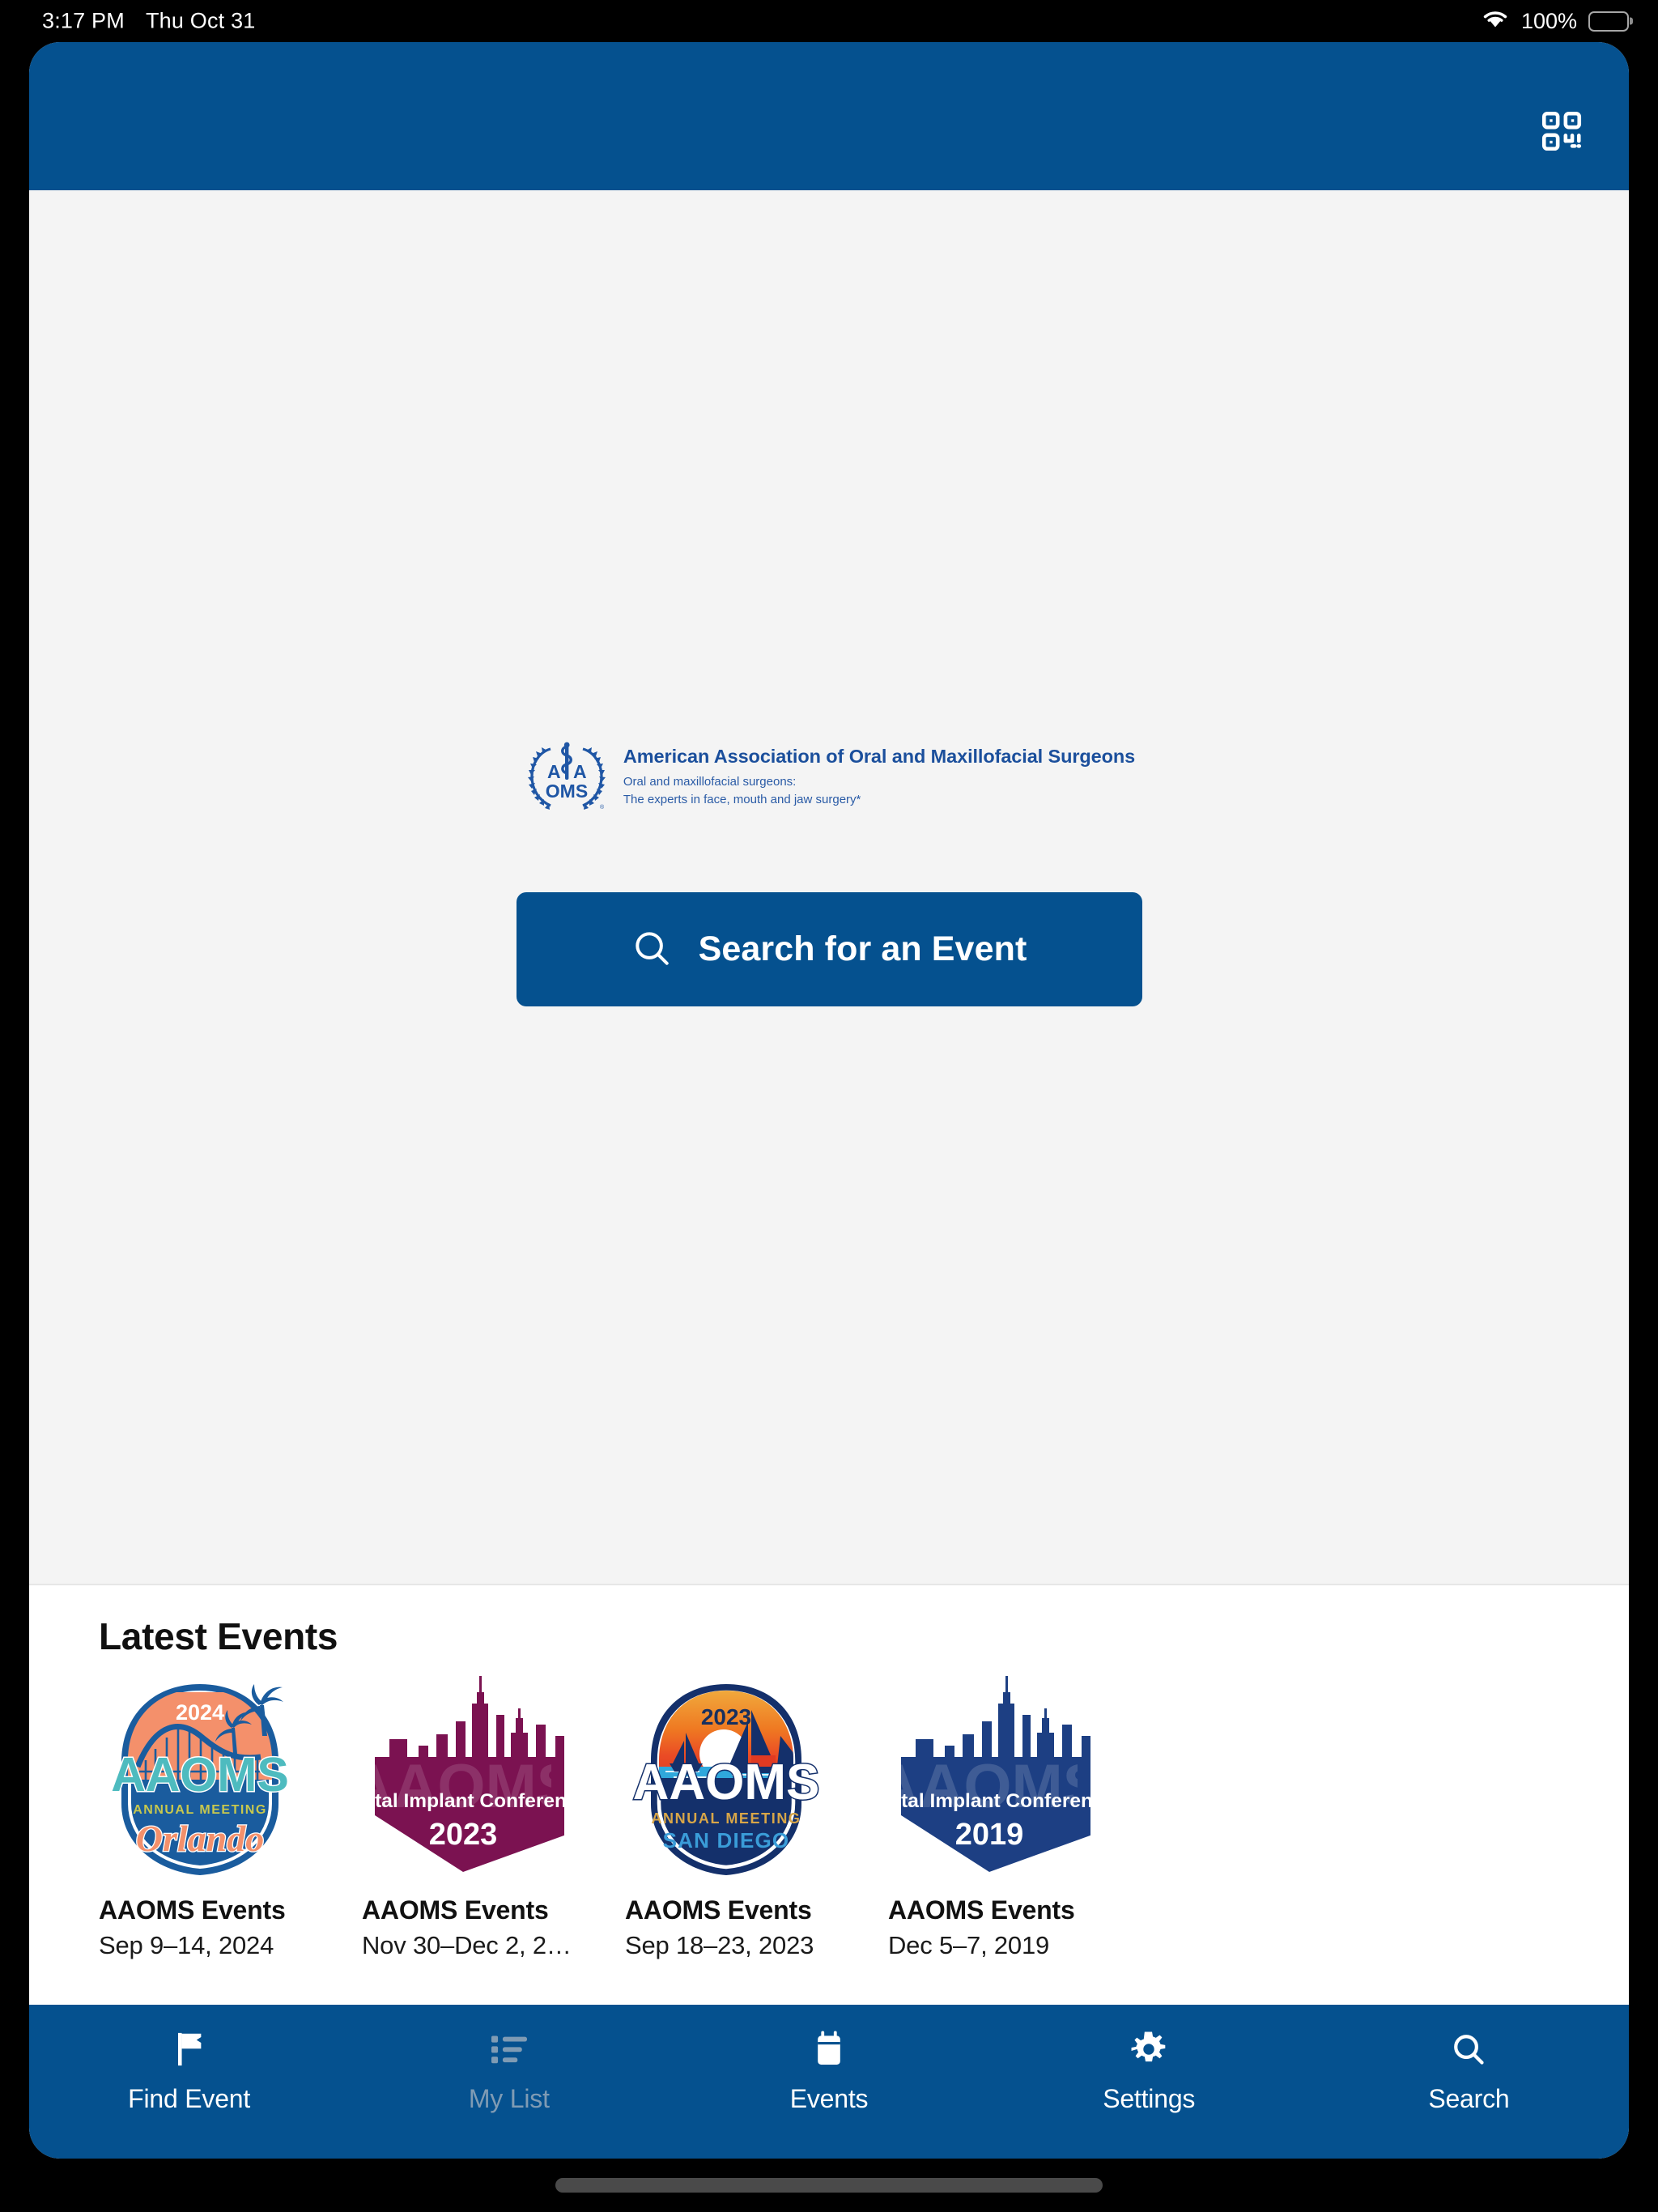 This screenshot has height=2212, width=1658. I want to click on status-date: Thu Oct 31, so click(200, 21).